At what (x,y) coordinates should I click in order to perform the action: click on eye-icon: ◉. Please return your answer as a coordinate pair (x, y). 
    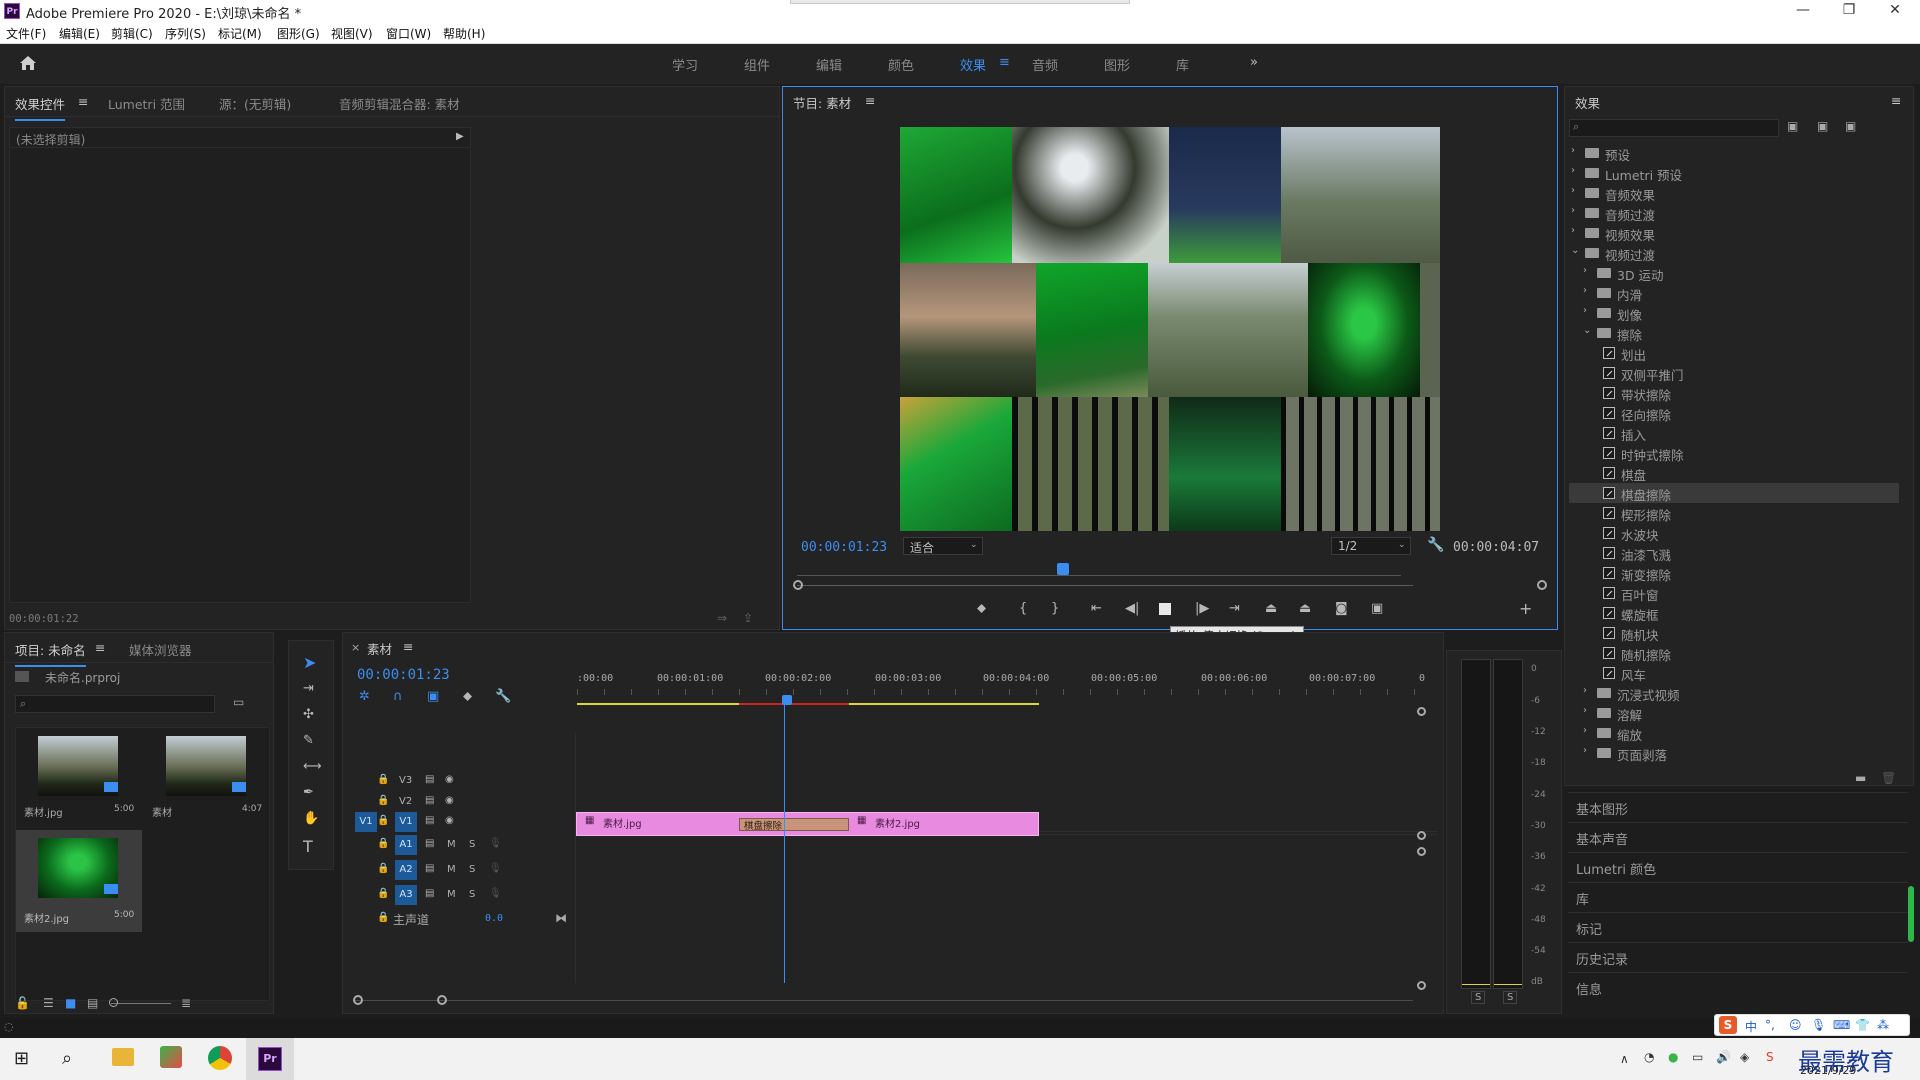
    Looking at the image, I should click on (449, 800).